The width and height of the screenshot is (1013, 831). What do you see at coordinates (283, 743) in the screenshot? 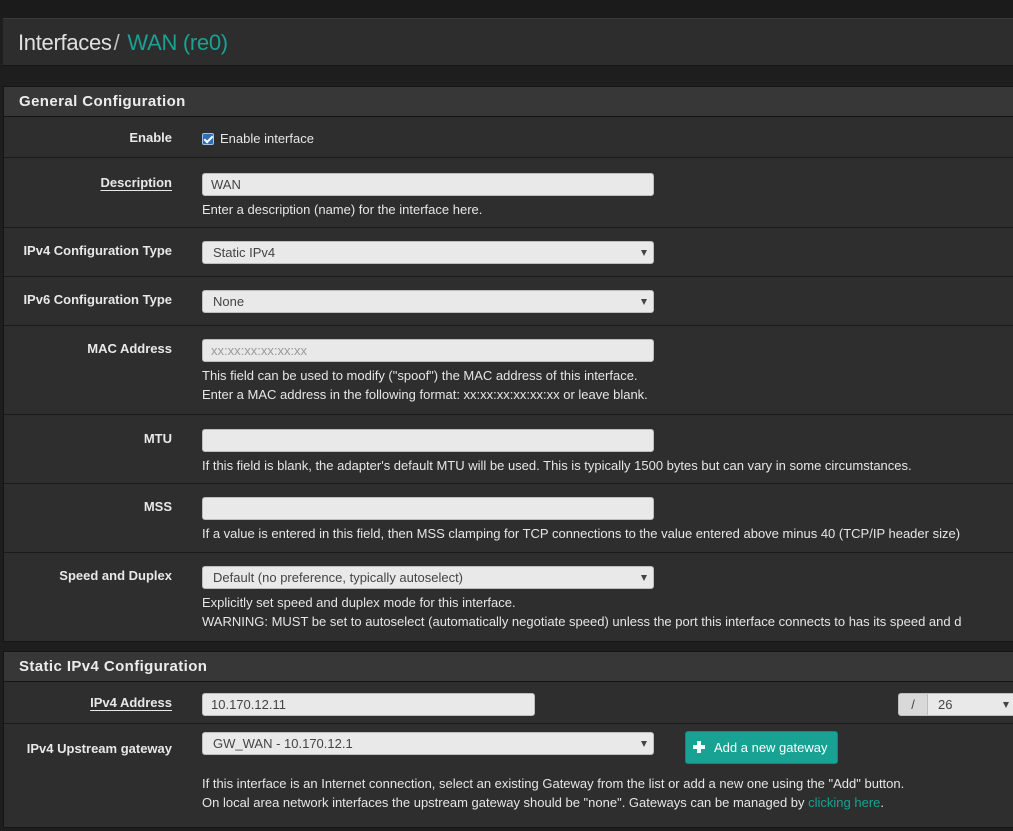
I see `upstream-gateway-selected: GW_WAN - 10.170.12.1` at bounding box center [283, 743].